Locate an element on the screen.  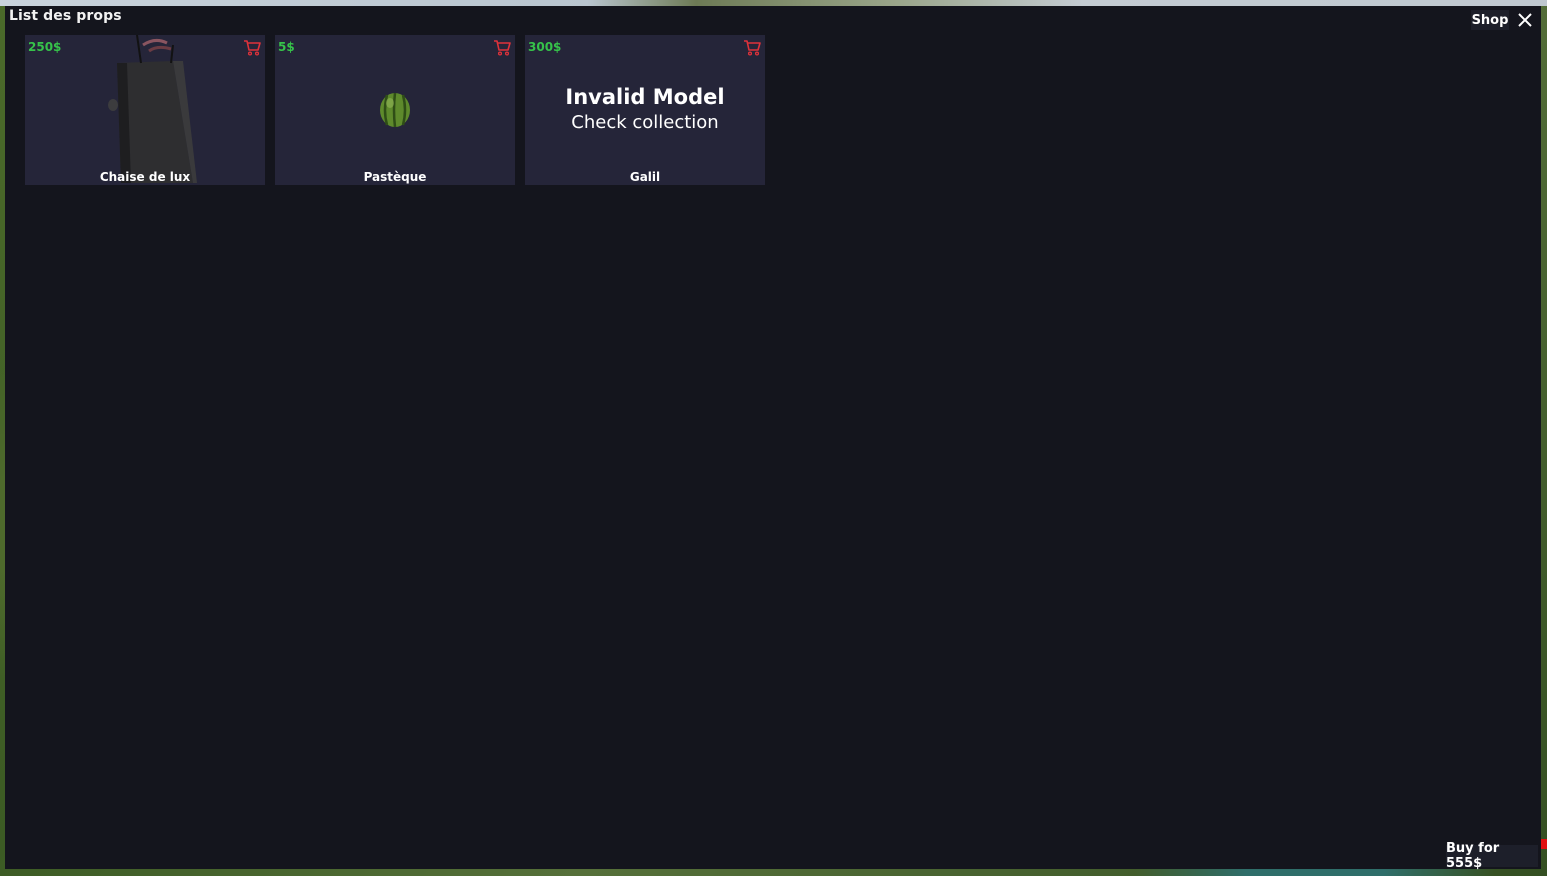
red-marker is located at coordinates (1544, 844).